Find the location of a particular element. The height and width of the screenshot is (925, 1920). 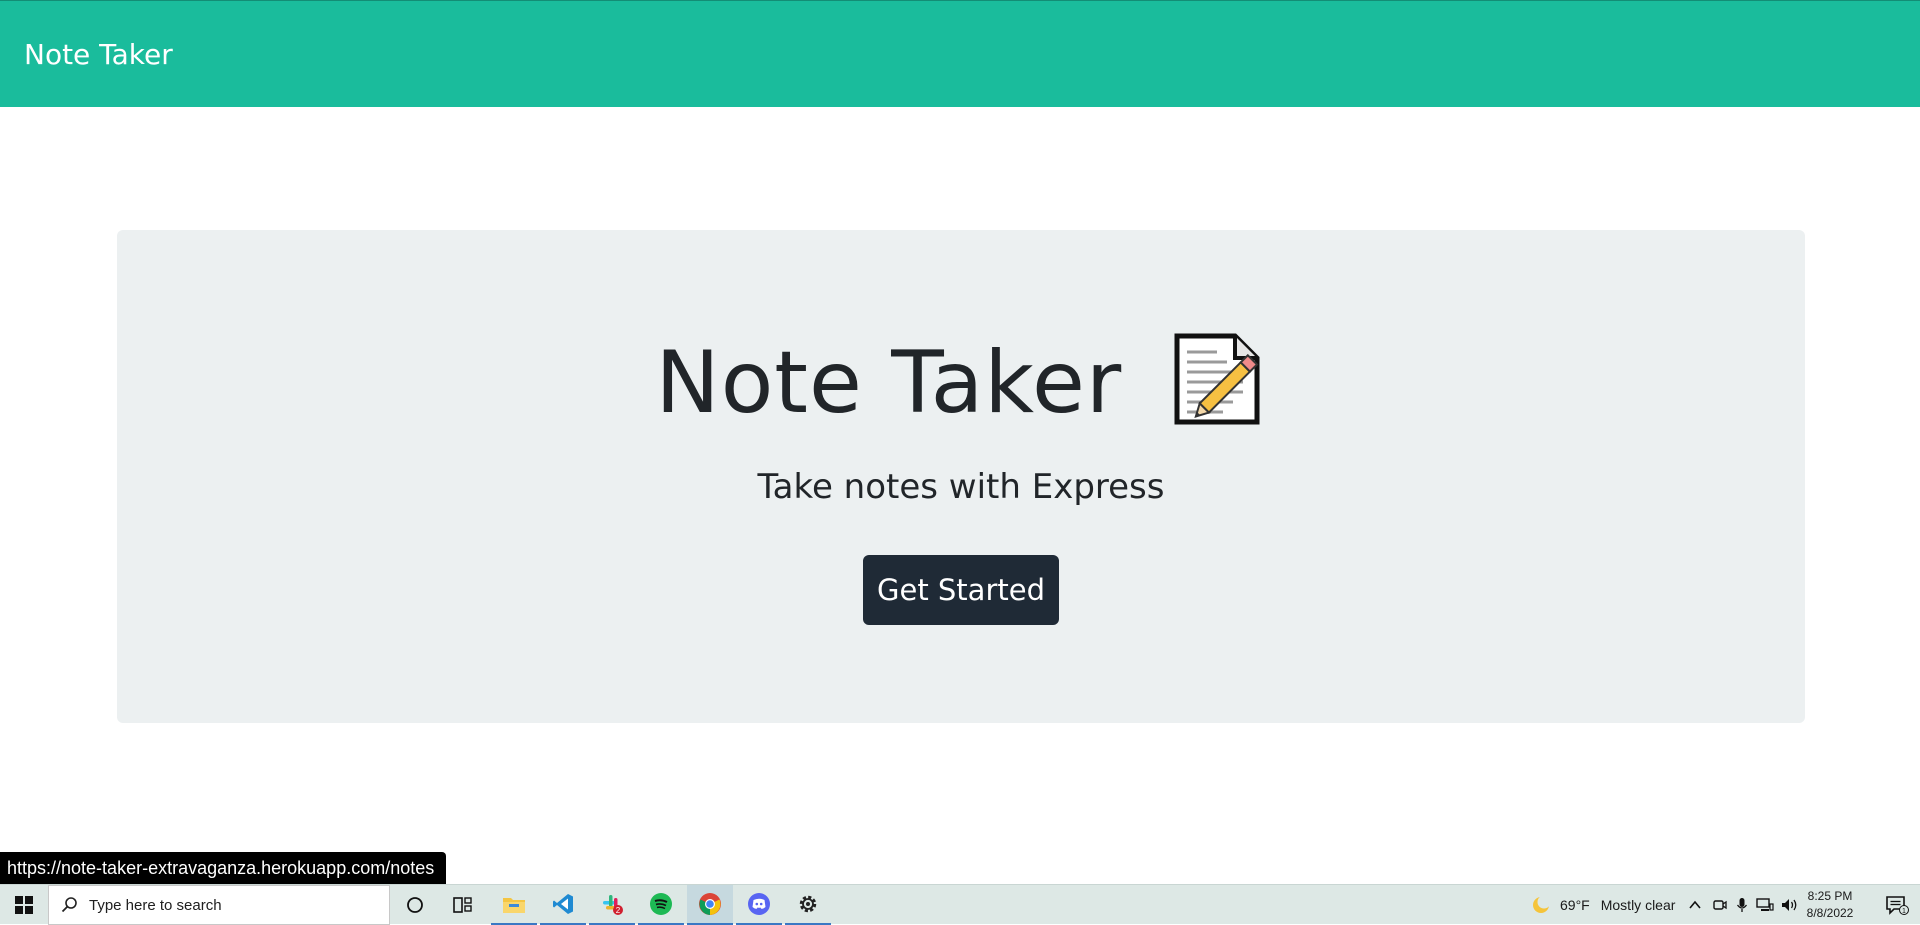

slack-icon: 2 is located at coordinates (613, 905).